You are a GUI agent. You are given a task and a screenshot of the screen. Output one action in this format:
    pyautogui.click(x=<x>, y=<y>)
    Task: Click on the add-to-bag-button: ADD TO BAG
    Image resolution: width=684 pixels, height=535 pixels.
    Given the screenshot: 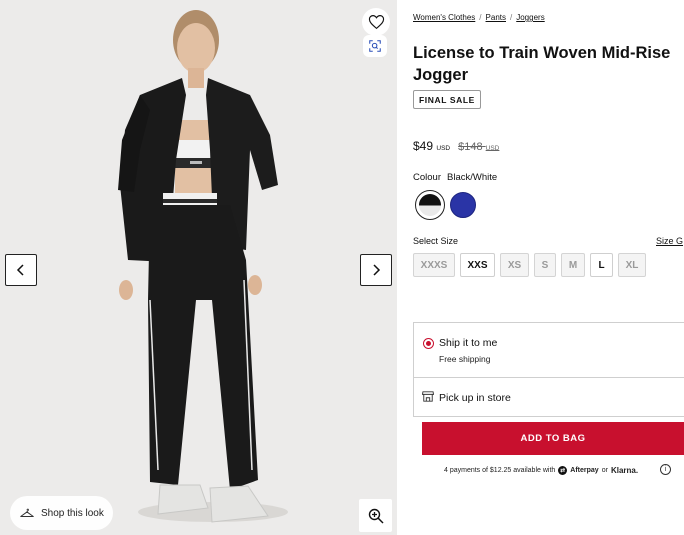 What is the action you would take?
    pyautogui.click(x=553, y=438)
    